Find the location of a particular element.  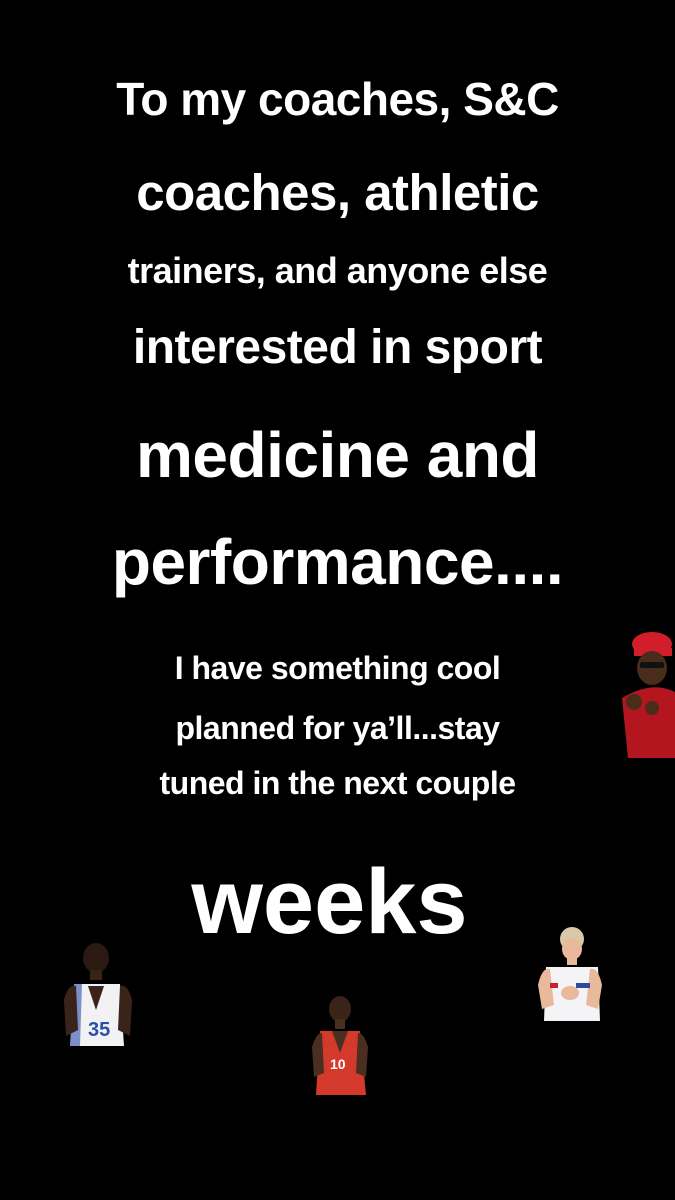

svg-text: 35 is located at coordinates (99, 1030).